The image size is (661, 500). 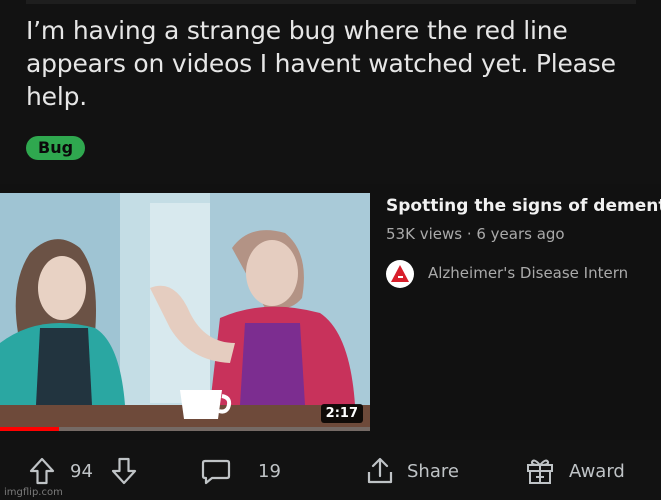 What do you see at coordinates (341, 413) in the screenshot?
I see `video-duration: 2:17` at bounding box center [341, 413].